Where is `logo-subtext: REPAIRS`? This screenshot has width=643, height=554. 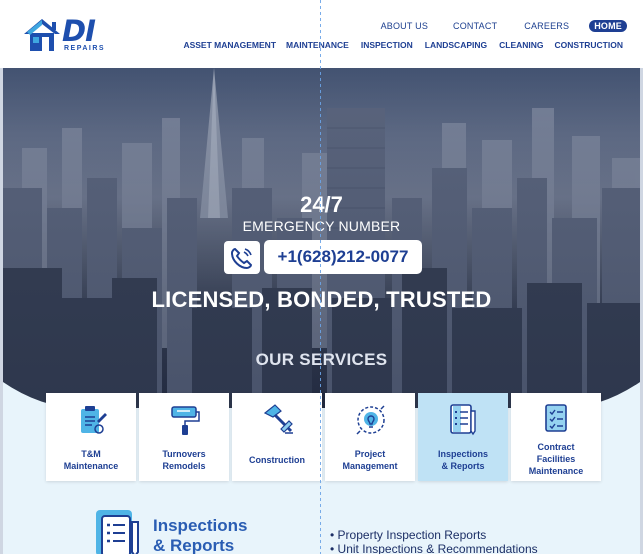
logo-subtext: REPAIRS is located at coordinates (85, 48).